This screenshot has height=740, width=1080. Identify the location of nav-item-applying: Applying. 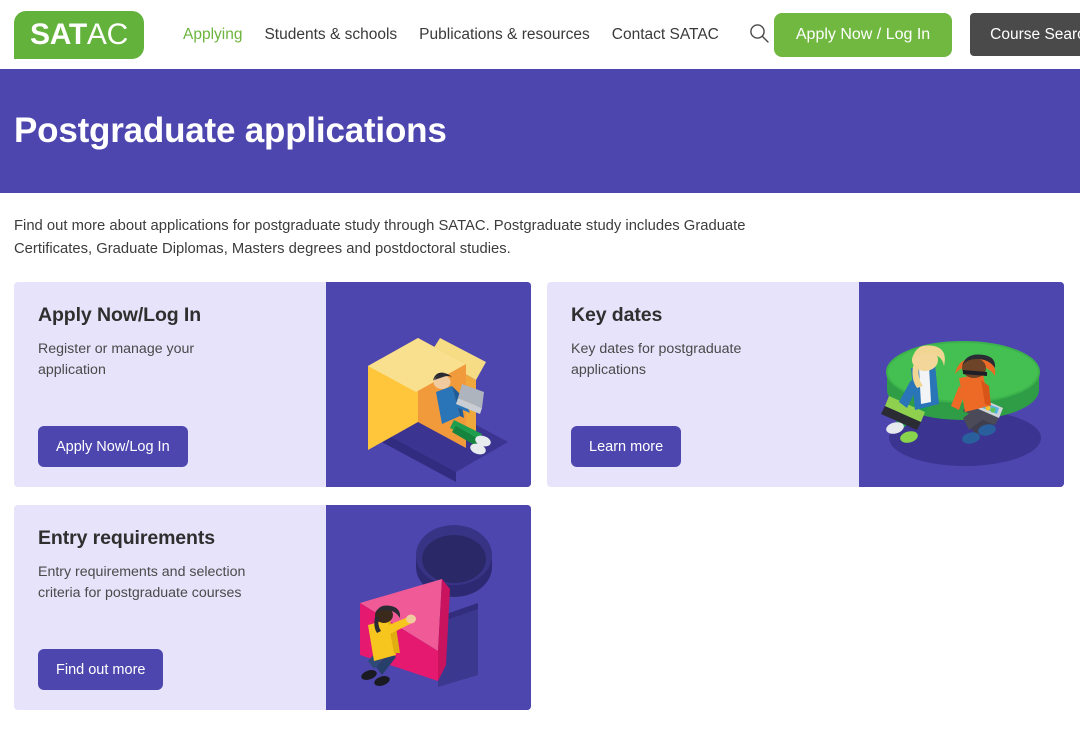
(212, 35).